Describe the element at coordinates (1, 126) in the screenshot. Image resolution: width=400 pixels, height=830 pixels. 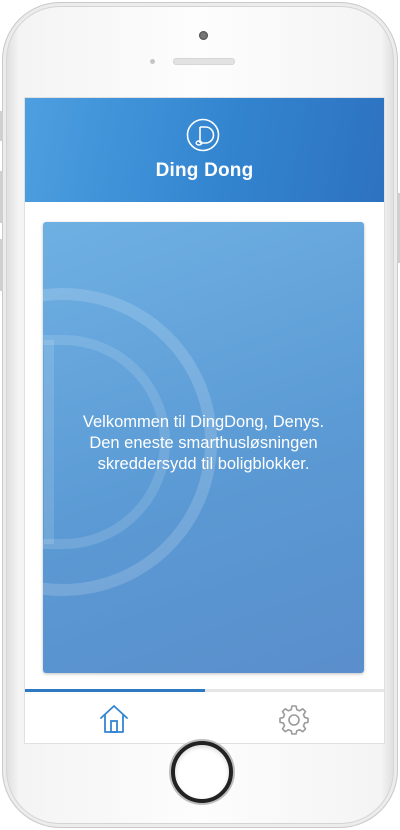
I see `mute-switch` at that location.